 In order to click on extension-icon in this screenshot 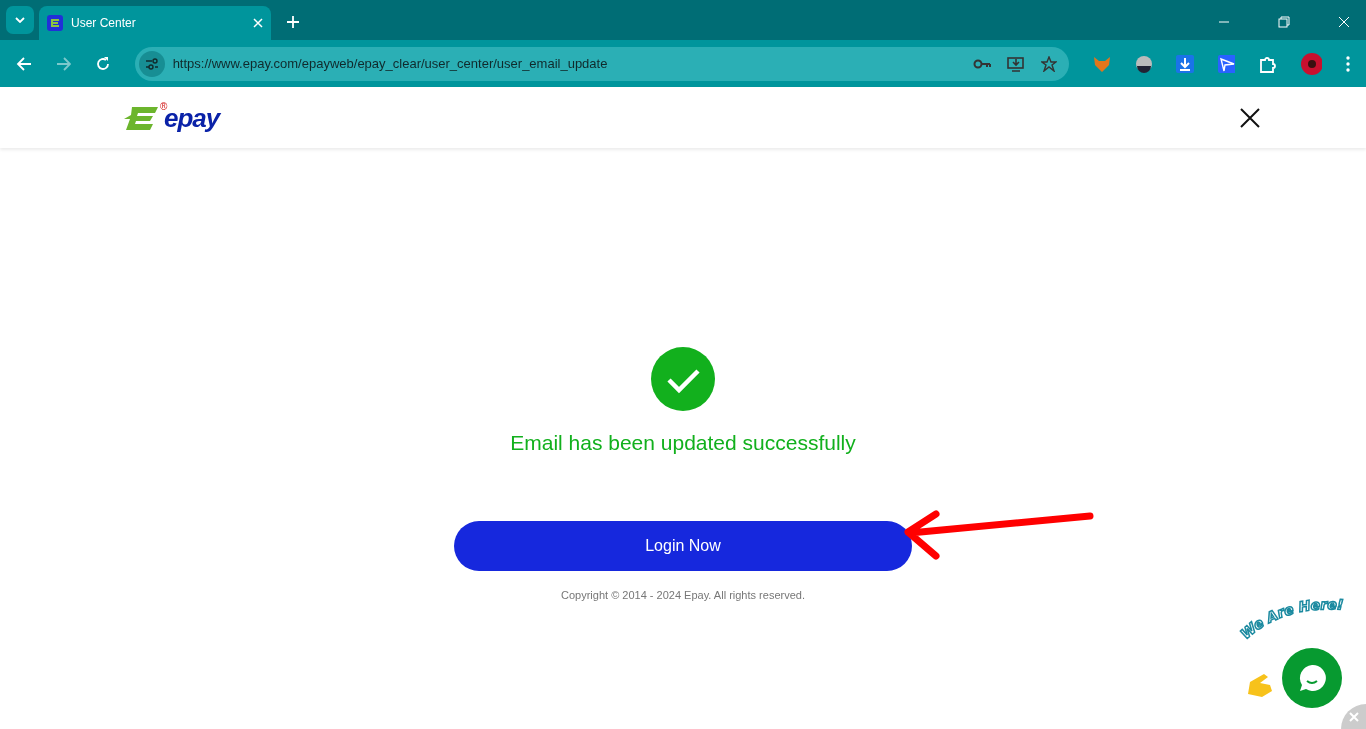, I will do `click(1143, 63)`.